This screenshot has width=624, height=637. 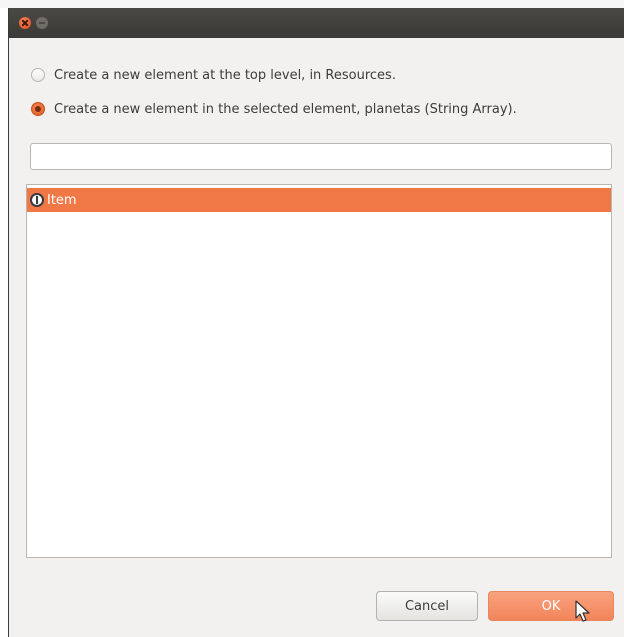 What do you see at coordinates (319, 200) in the screenshot?
I see `list-item: Item` at bounding box center [319, 200].